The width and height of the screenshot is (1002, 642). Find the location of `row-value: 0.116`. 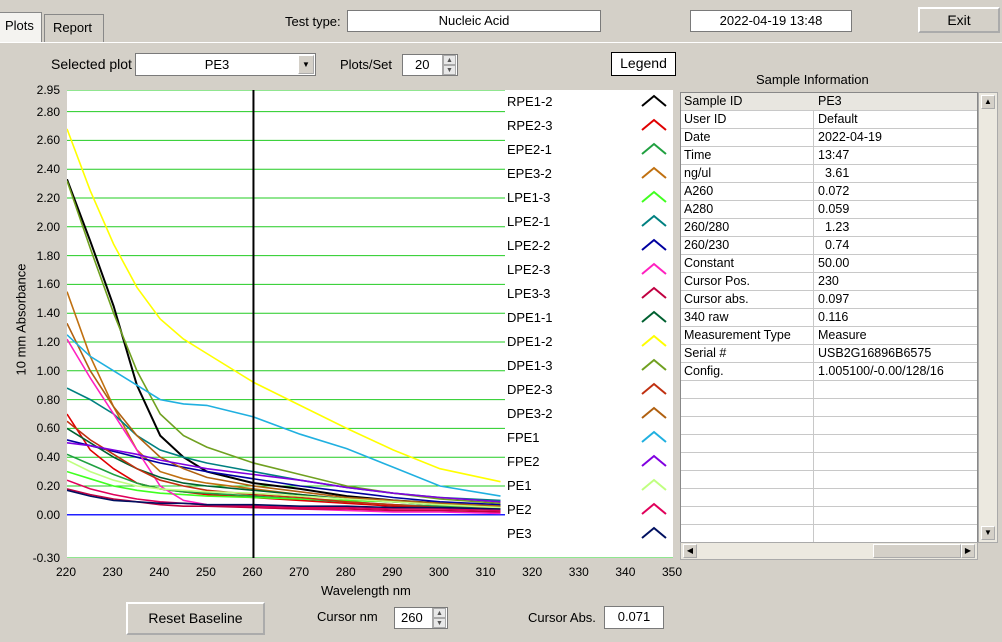

row-value: 0.116 is located at coordinates (833, 317).